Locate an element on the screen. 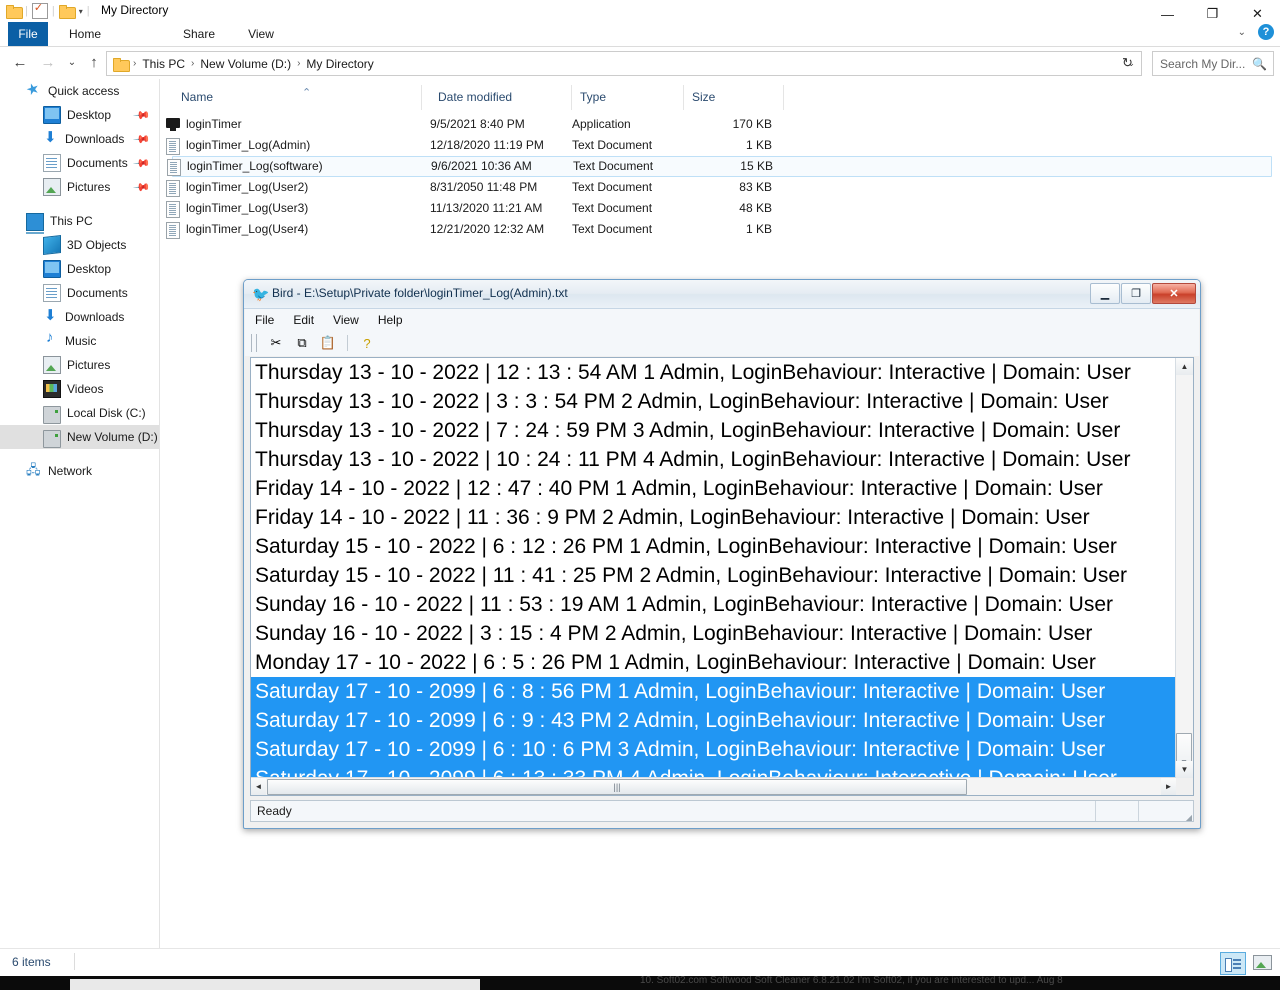 This screenshot has height=990, width=1280. nav-group-quick-access: Quick access is located at coordinates (79, 91).